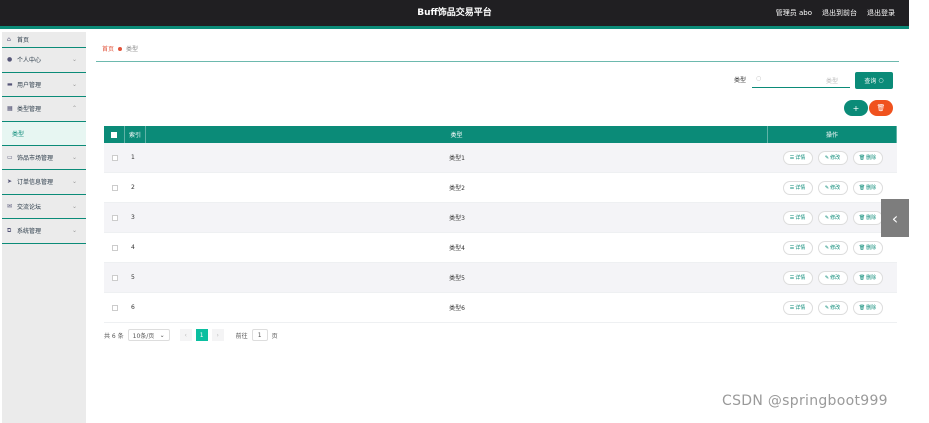 Image resolution: width=929 pixels, height=423 pixels. I want to click on breadcrumb: 首页 类型, so click(120, 48).